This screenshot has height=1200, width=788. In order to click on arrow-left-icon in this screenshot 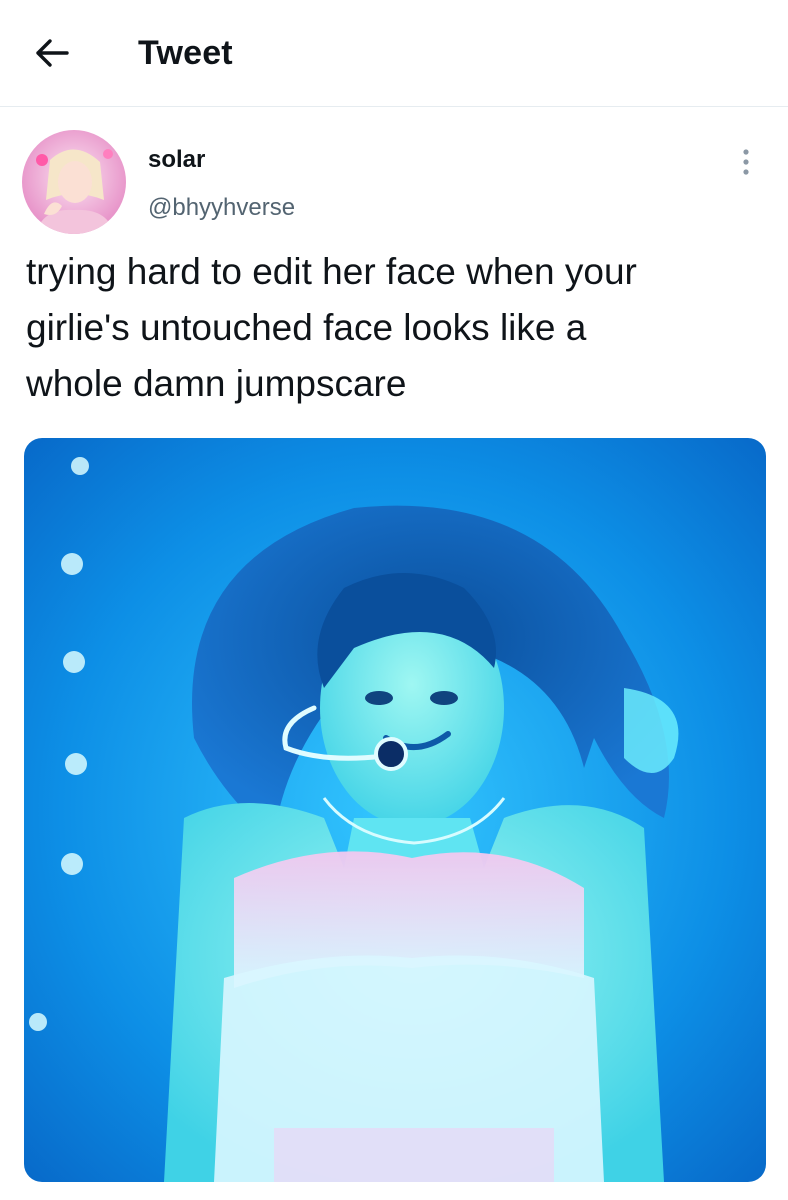, I will do `click(52, 55)`.